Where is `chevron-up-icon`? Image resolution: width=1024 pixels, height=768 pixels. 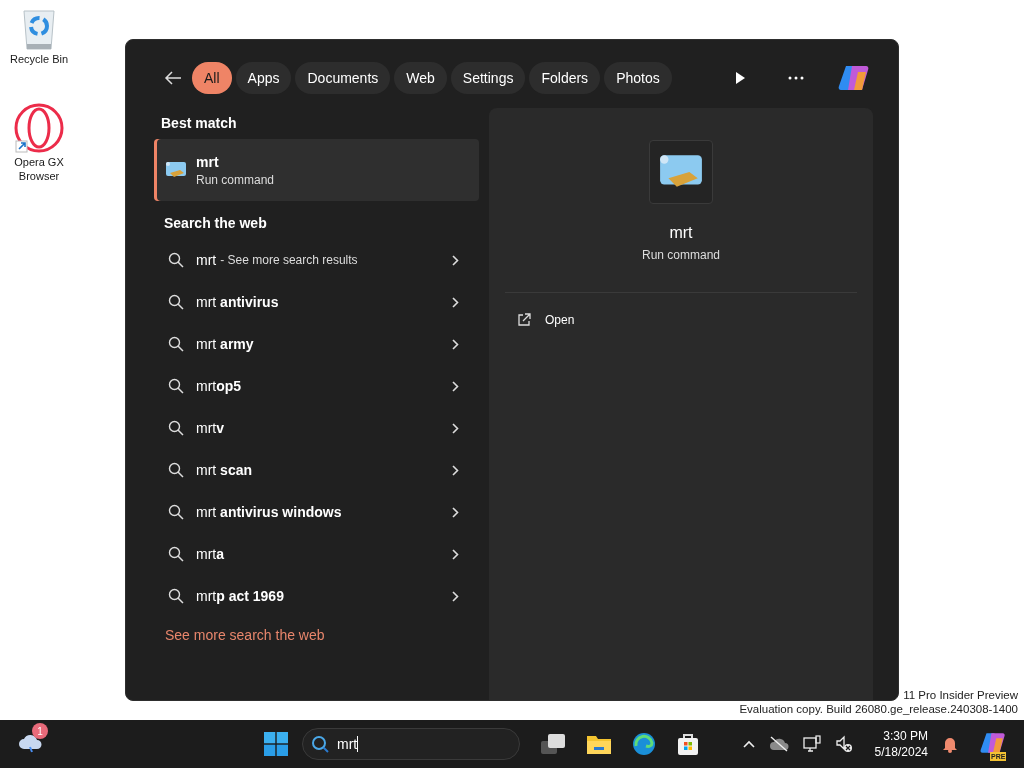 chevron-up-icon is located at coordinates (748, 744).